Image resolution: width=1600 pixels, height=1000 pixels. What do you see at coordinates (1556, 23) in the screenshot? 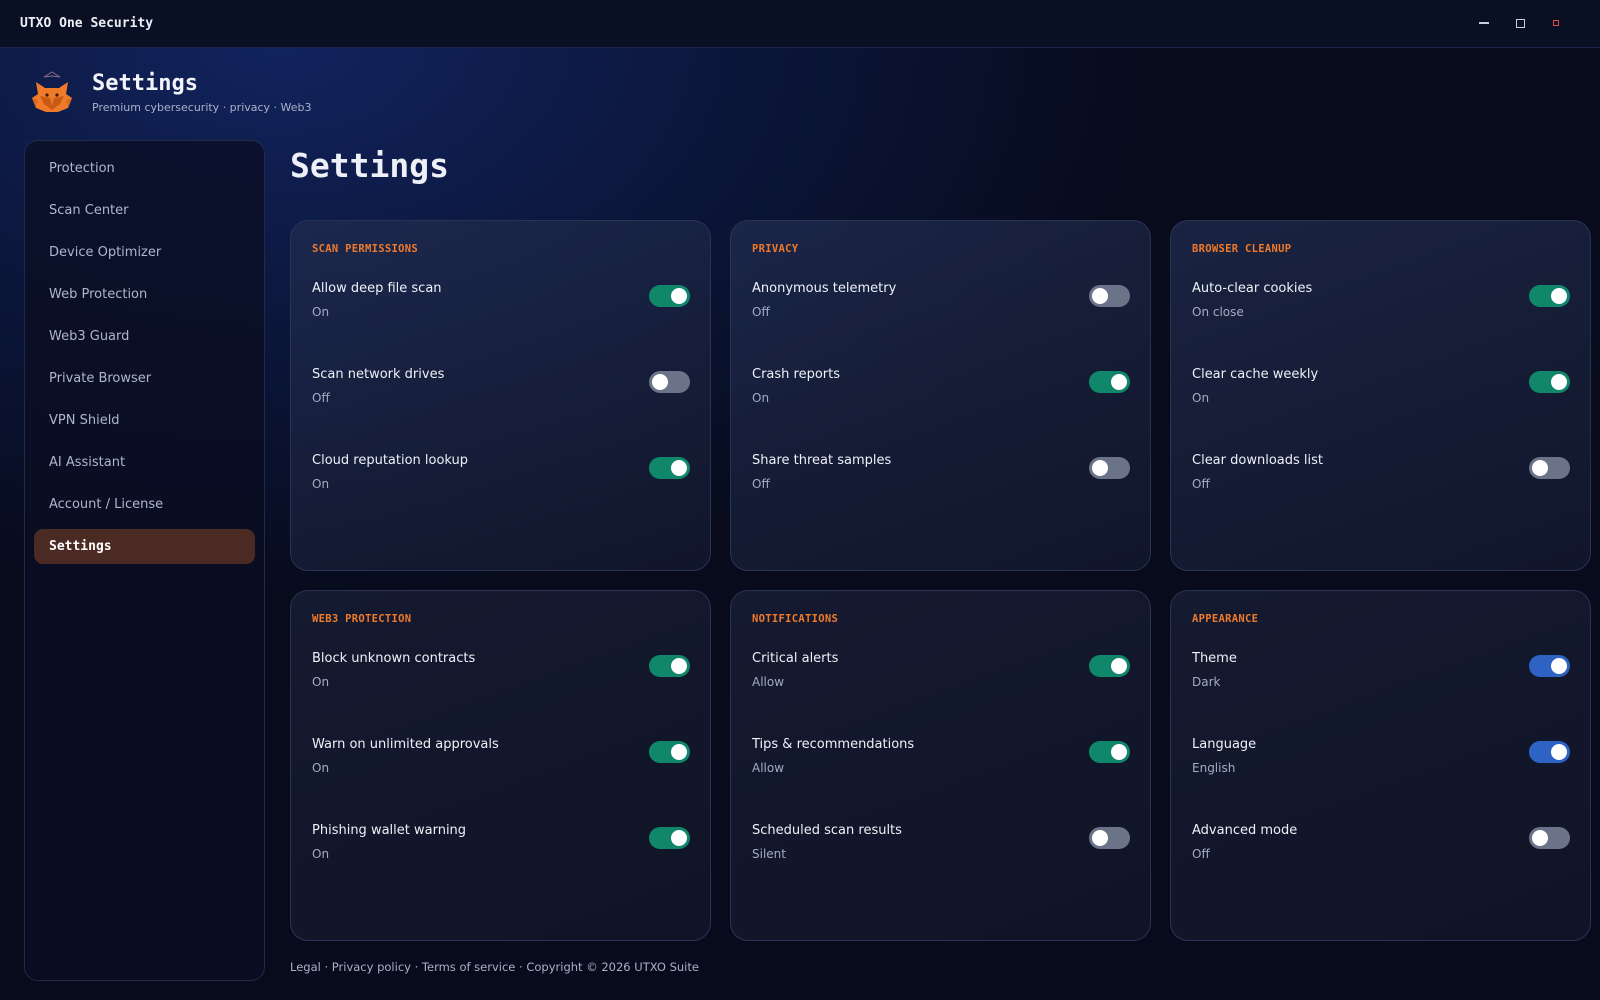
I see `close-button` at bounding box center [1556, 23].